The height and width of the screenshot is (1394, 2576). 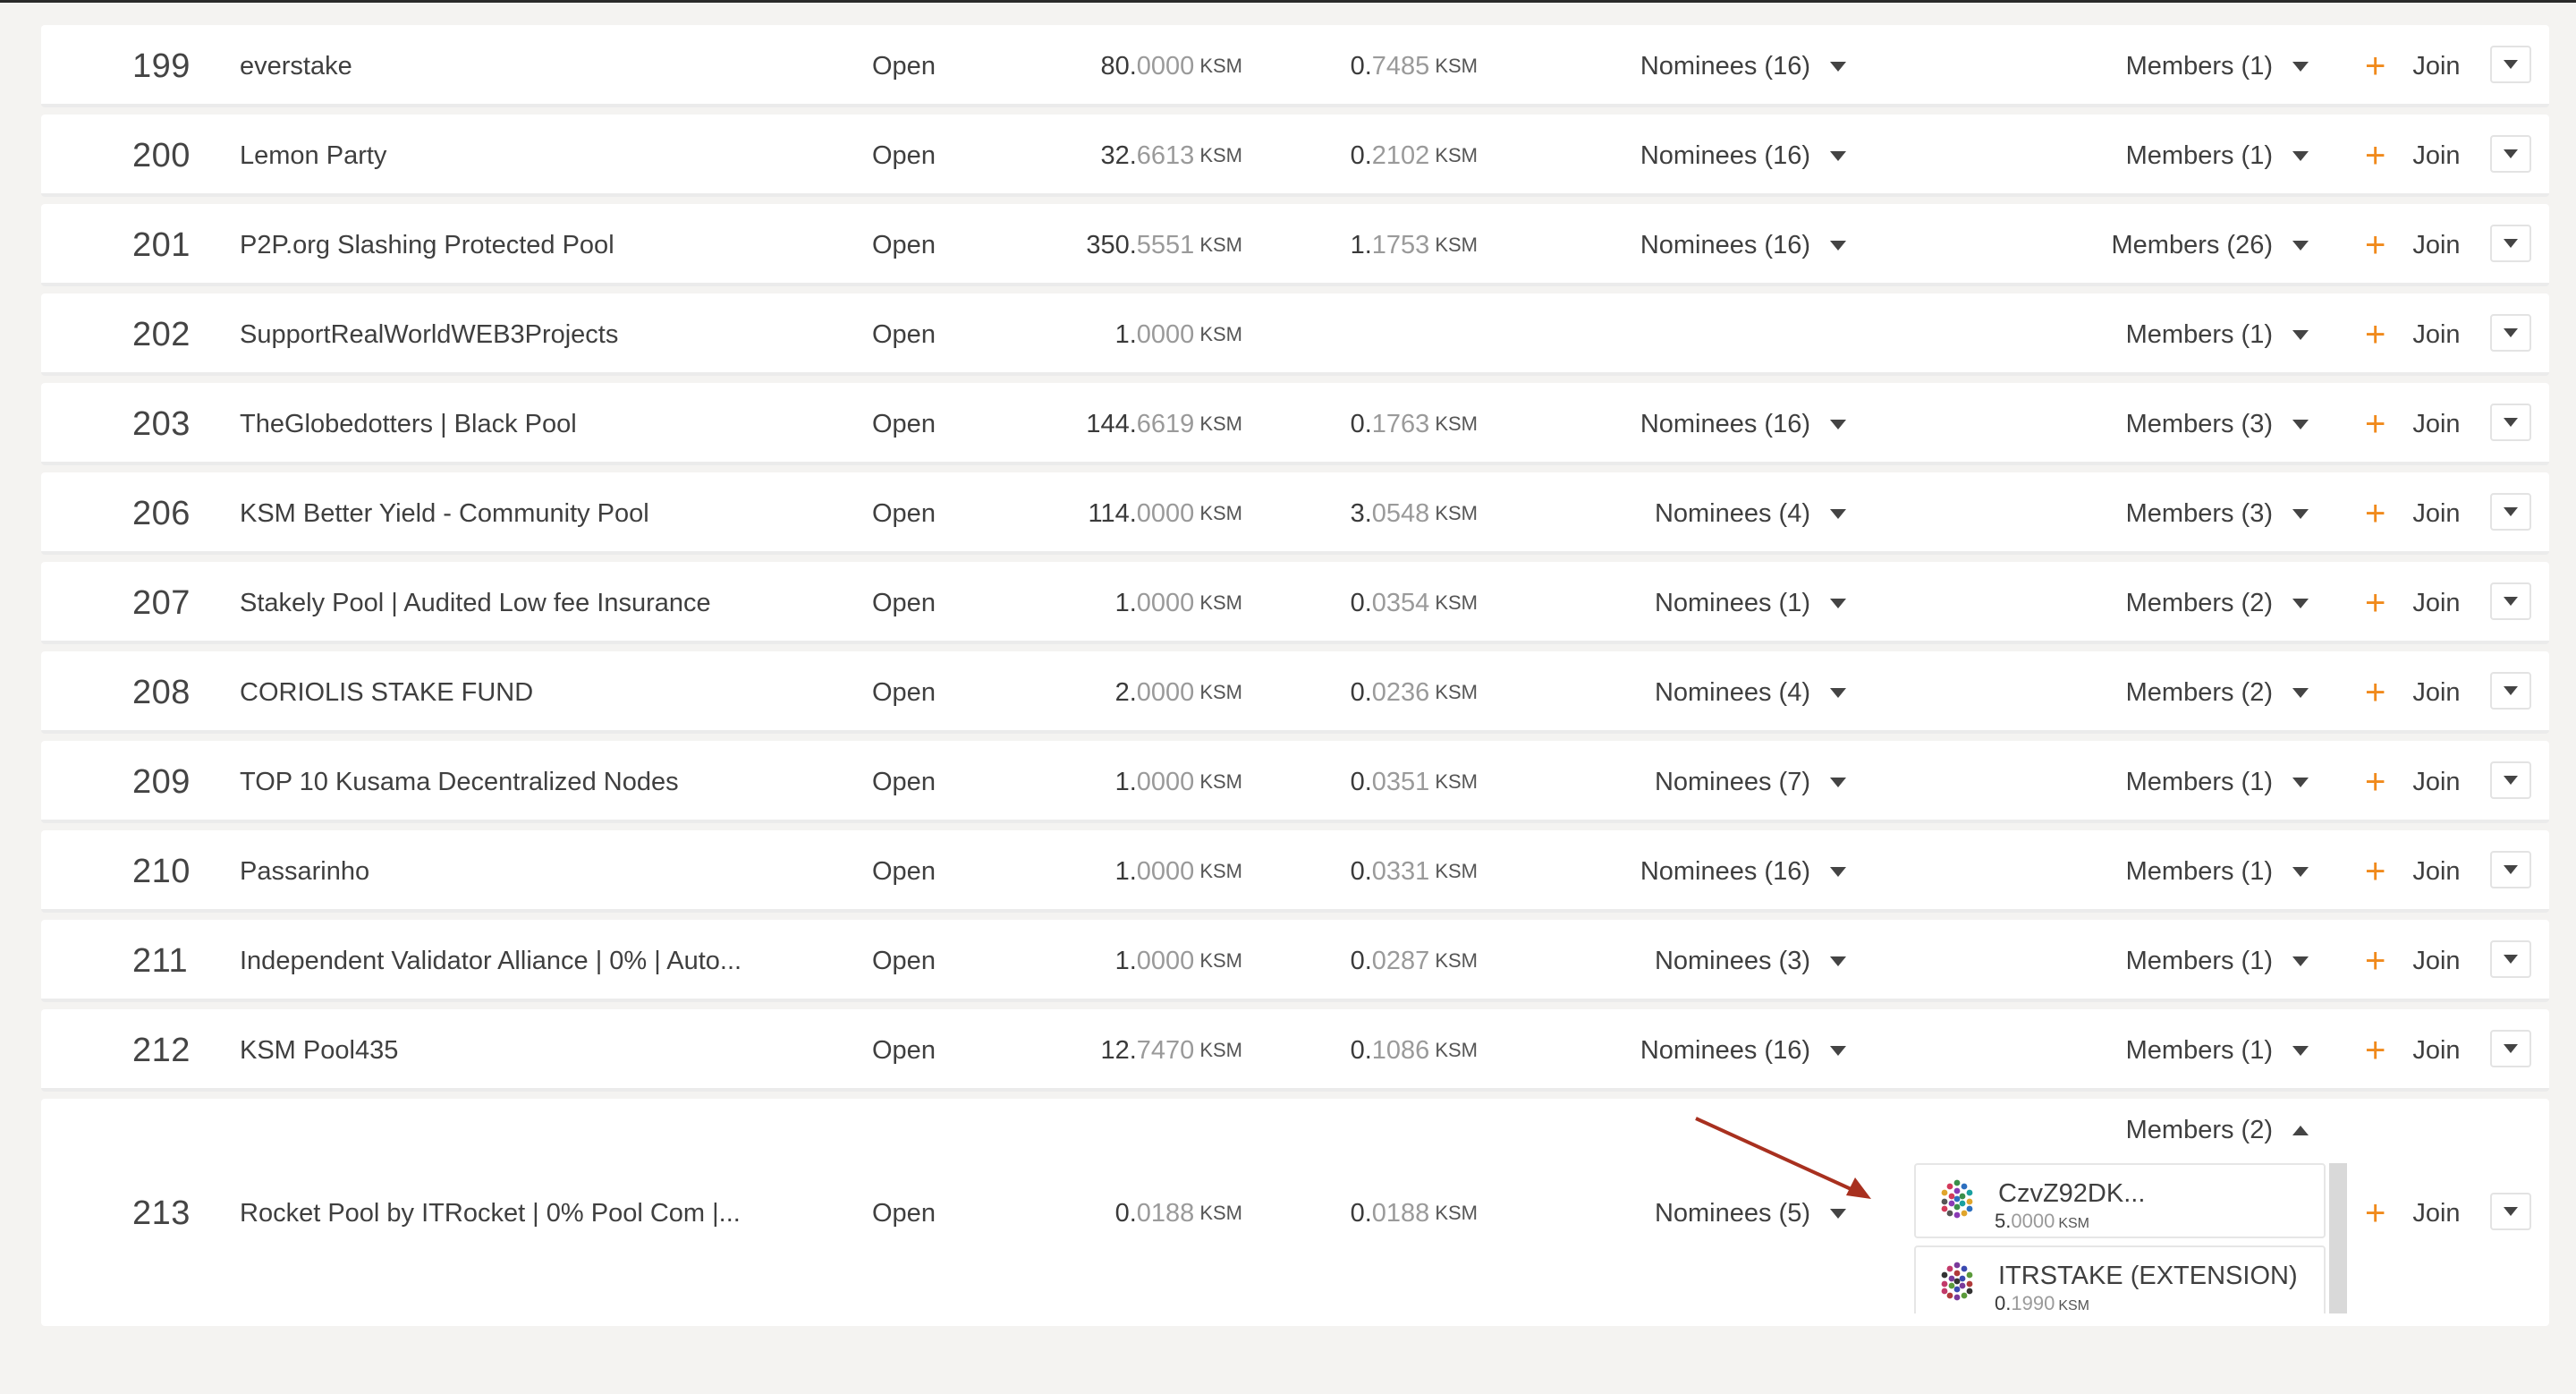 I want to click on join-label: Join, so click(x=2436, y=871).